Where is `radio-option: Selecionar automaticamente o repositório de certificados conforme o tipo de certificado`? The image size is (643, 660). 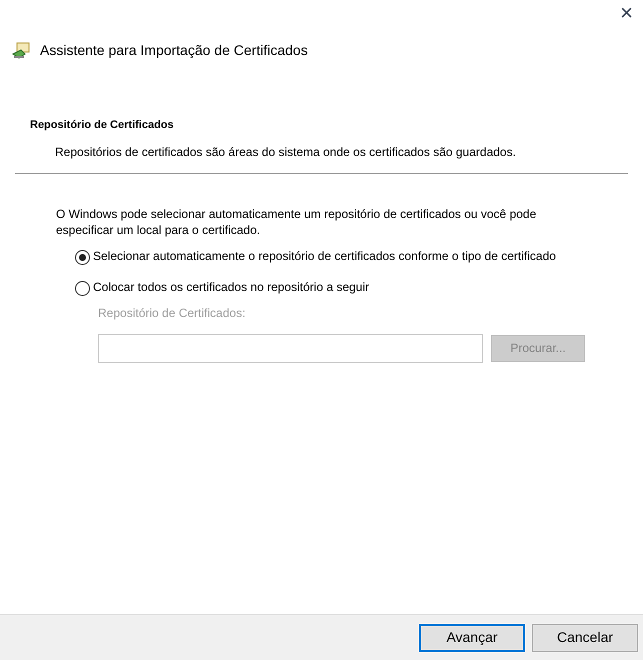 radio-option: Selecionar automaticamente o repositório de certificados conforme o tipo de certificado is located at coordinates (334, 256).